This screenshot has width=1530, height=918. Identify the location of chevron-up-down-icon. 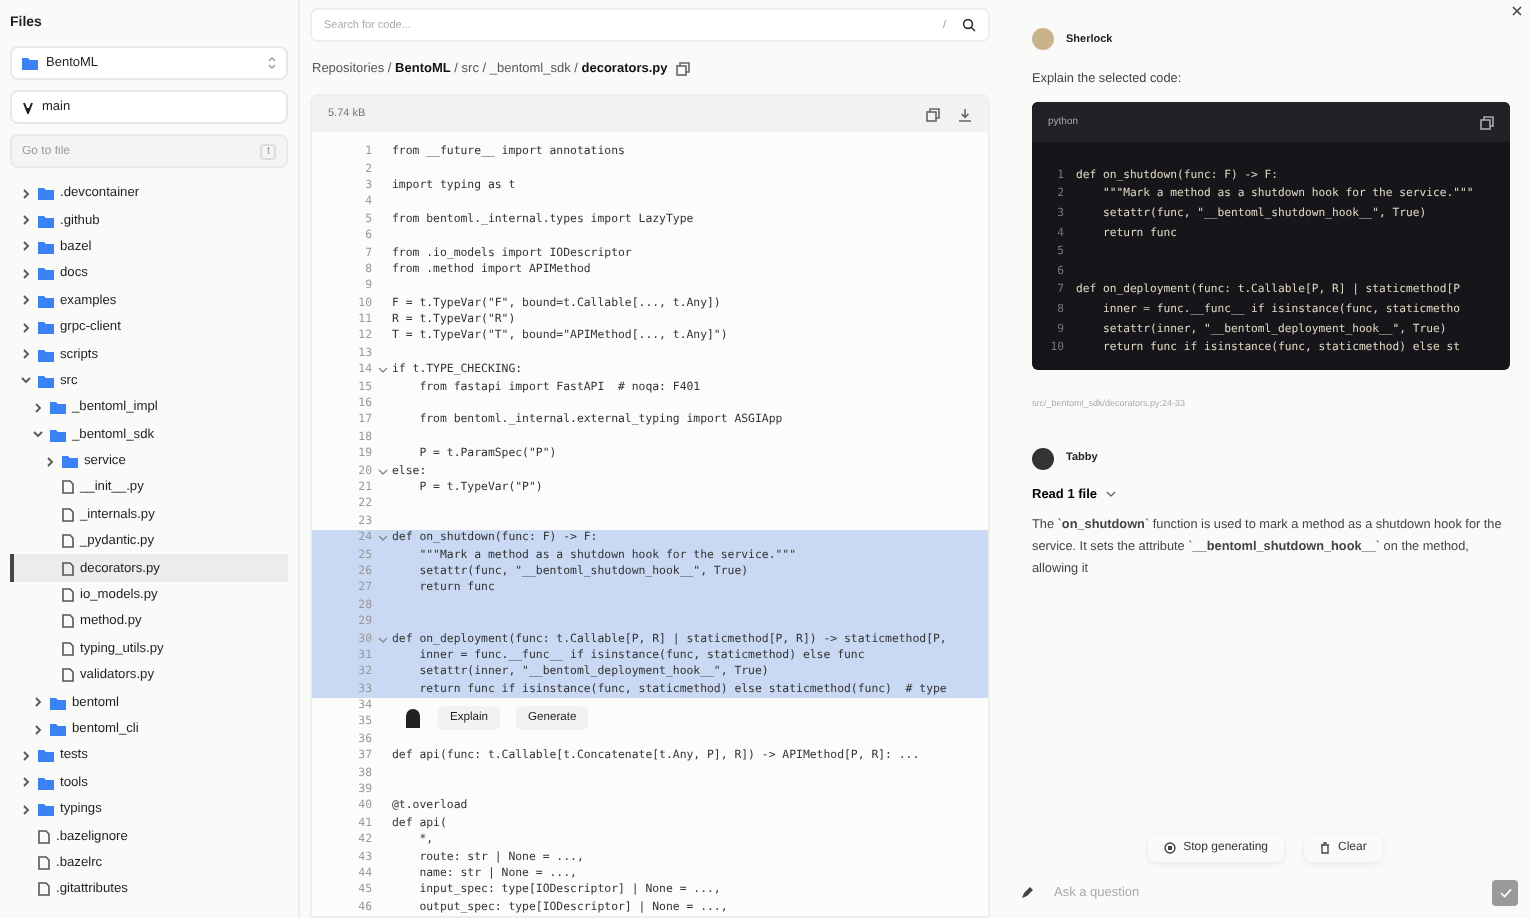
(272, 63).